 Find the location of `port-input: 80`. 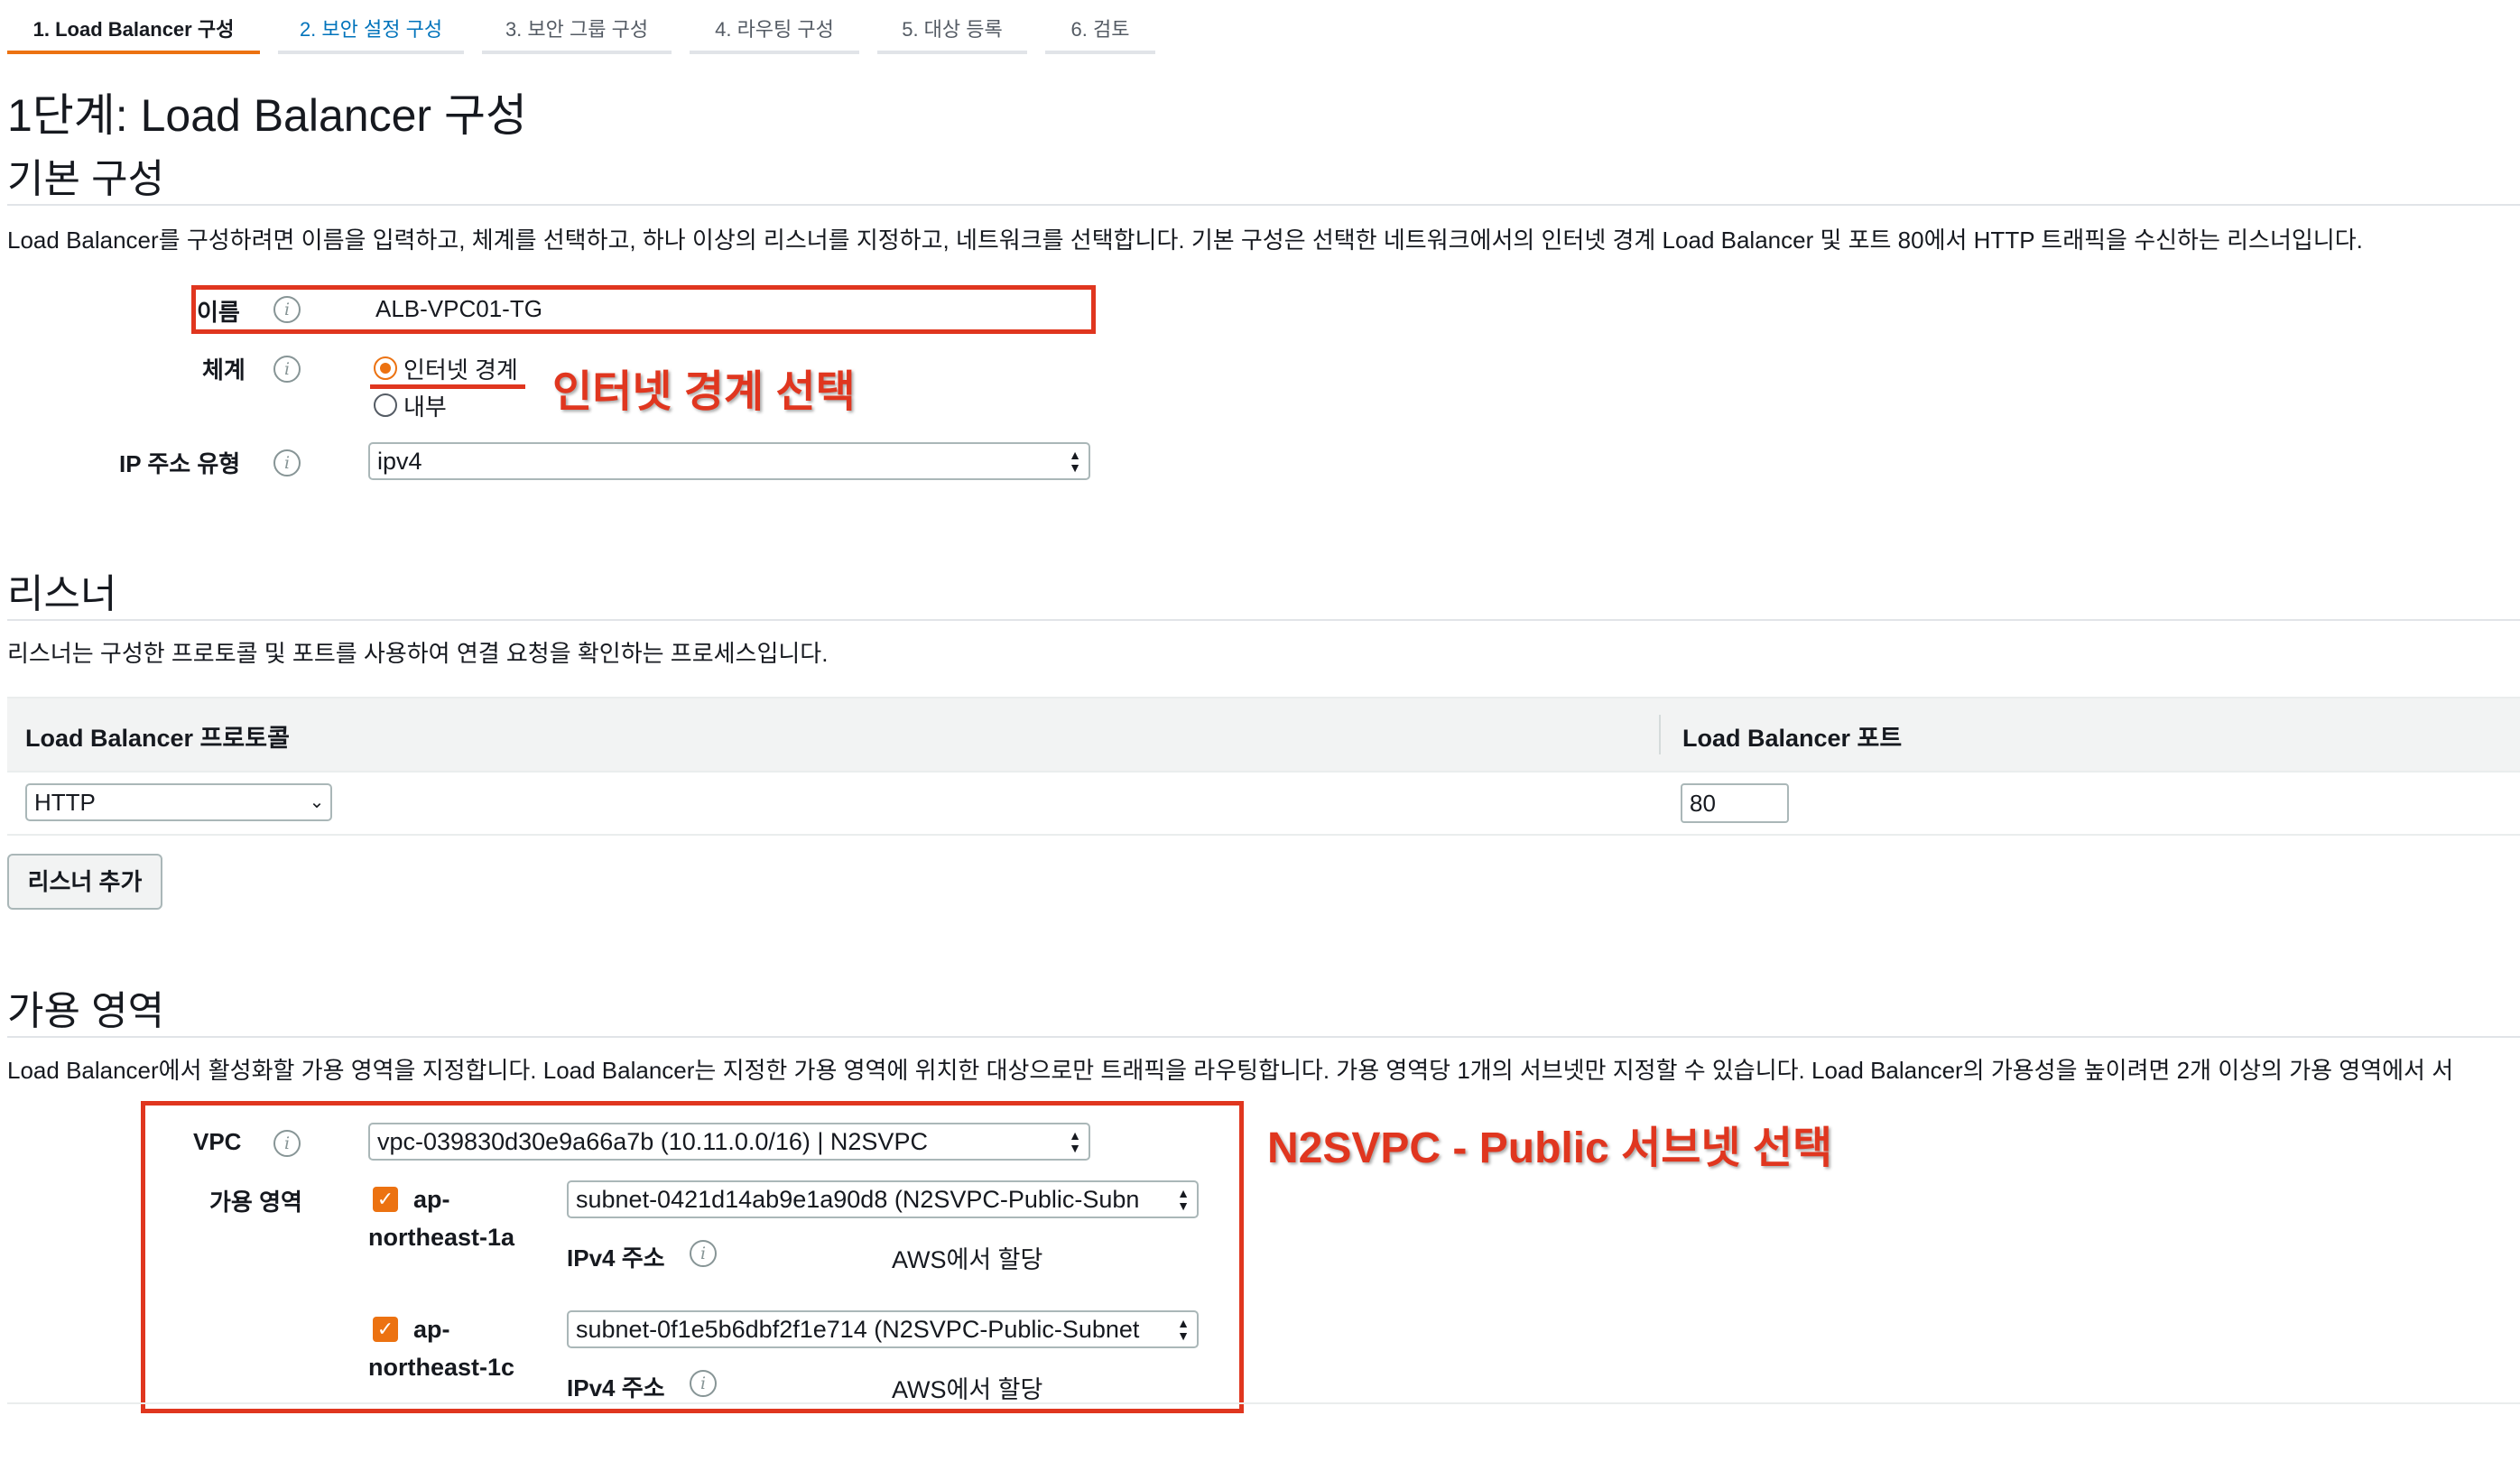

port-input: 80 is located at coordinates (1735, 803).